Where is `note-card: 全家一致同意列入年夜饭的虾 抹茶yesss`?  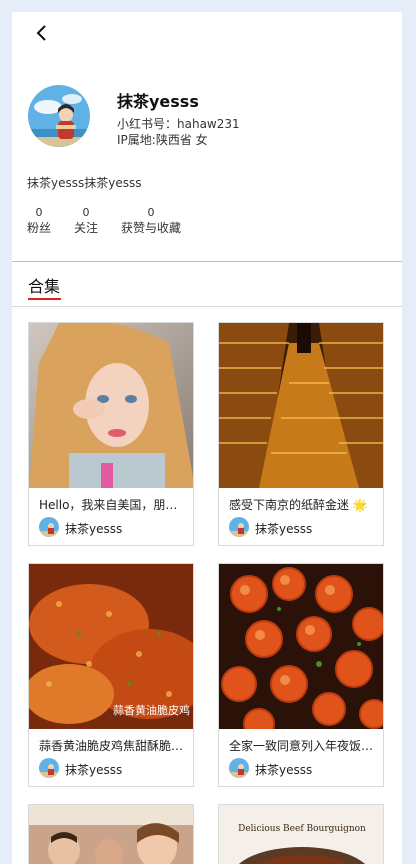
note-card: 全家一致同意列入年夜饭的虾 抹茶yesss is located at coordinates (301, 675).